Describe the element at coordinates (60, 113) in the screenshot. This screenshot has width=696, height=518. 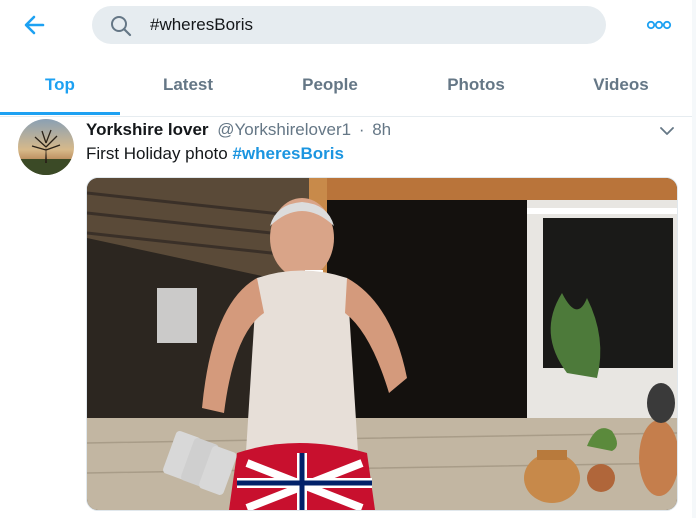
I see `active-tab-indicator` at that location.